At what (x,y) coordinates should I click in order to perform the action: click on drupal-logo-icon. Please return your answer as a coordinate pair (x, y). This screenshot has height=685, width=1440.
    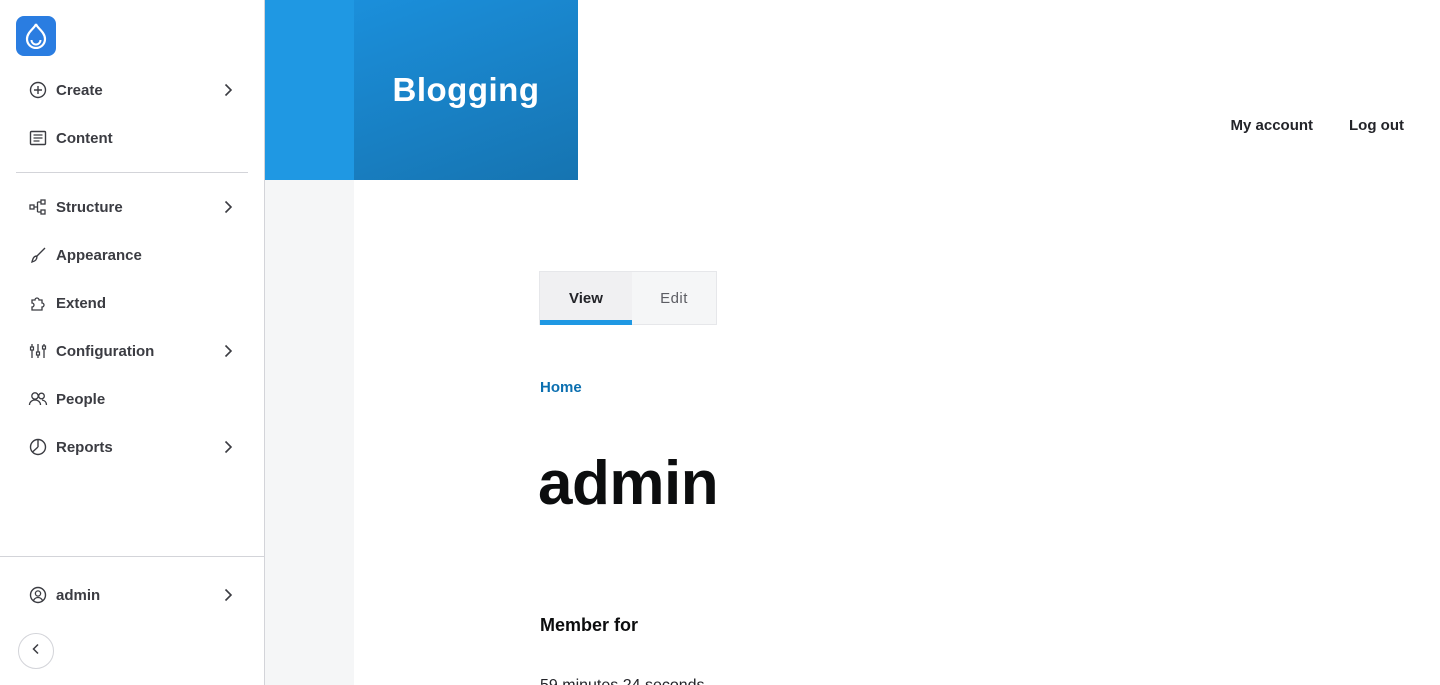
    Looking at the image, I should click on (36, 36).